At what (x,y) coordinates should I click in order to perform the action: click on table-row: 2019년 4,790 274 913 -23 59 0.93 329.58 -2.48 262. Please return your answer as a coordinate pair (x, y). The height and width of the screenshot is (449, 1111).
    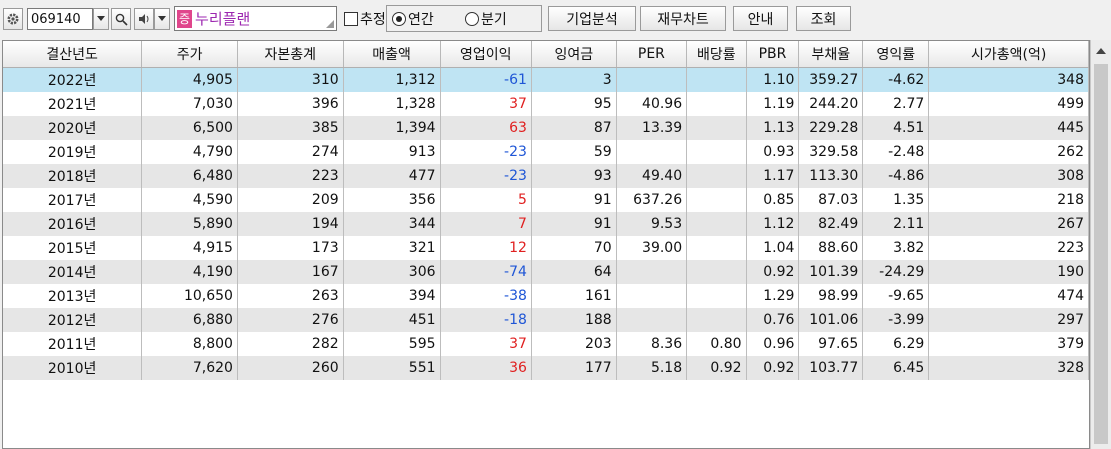
    Looking at the image, I should click on (546, 152).